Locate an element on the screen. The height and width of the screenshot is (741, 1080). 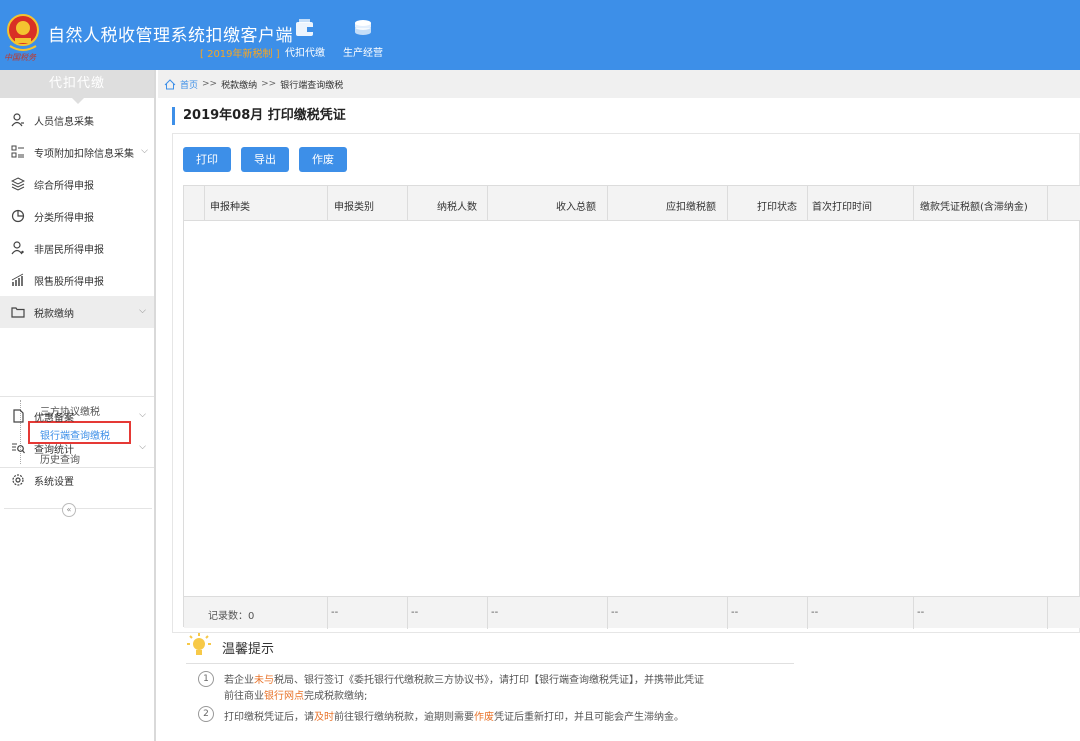
column-header-print-status: 打印状态 is located at coordinates (777, 205).